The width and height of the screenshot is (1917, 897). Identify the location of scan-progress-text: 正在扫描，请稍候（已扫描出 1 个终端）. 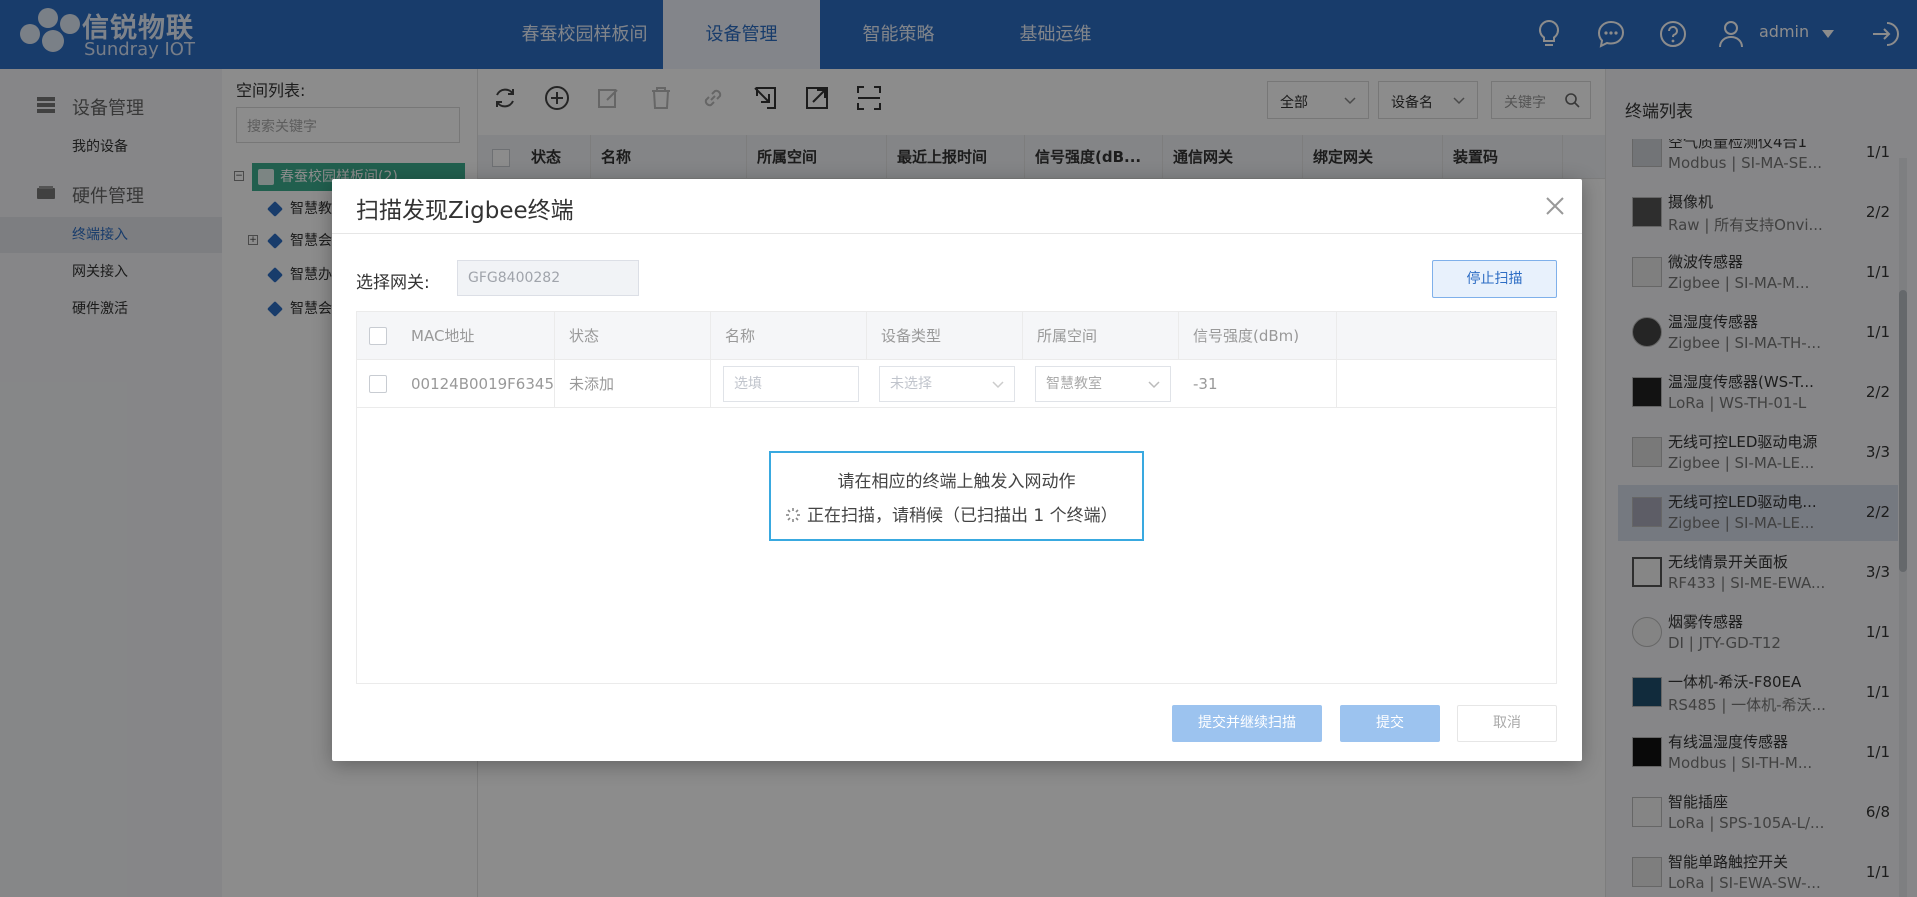
(962, 516).